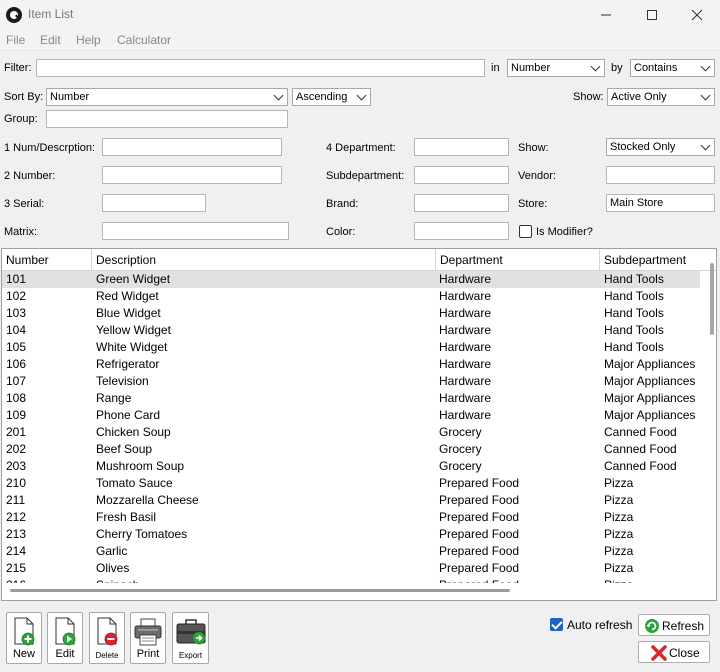  I want to click on close-icon, so click(697, 15).